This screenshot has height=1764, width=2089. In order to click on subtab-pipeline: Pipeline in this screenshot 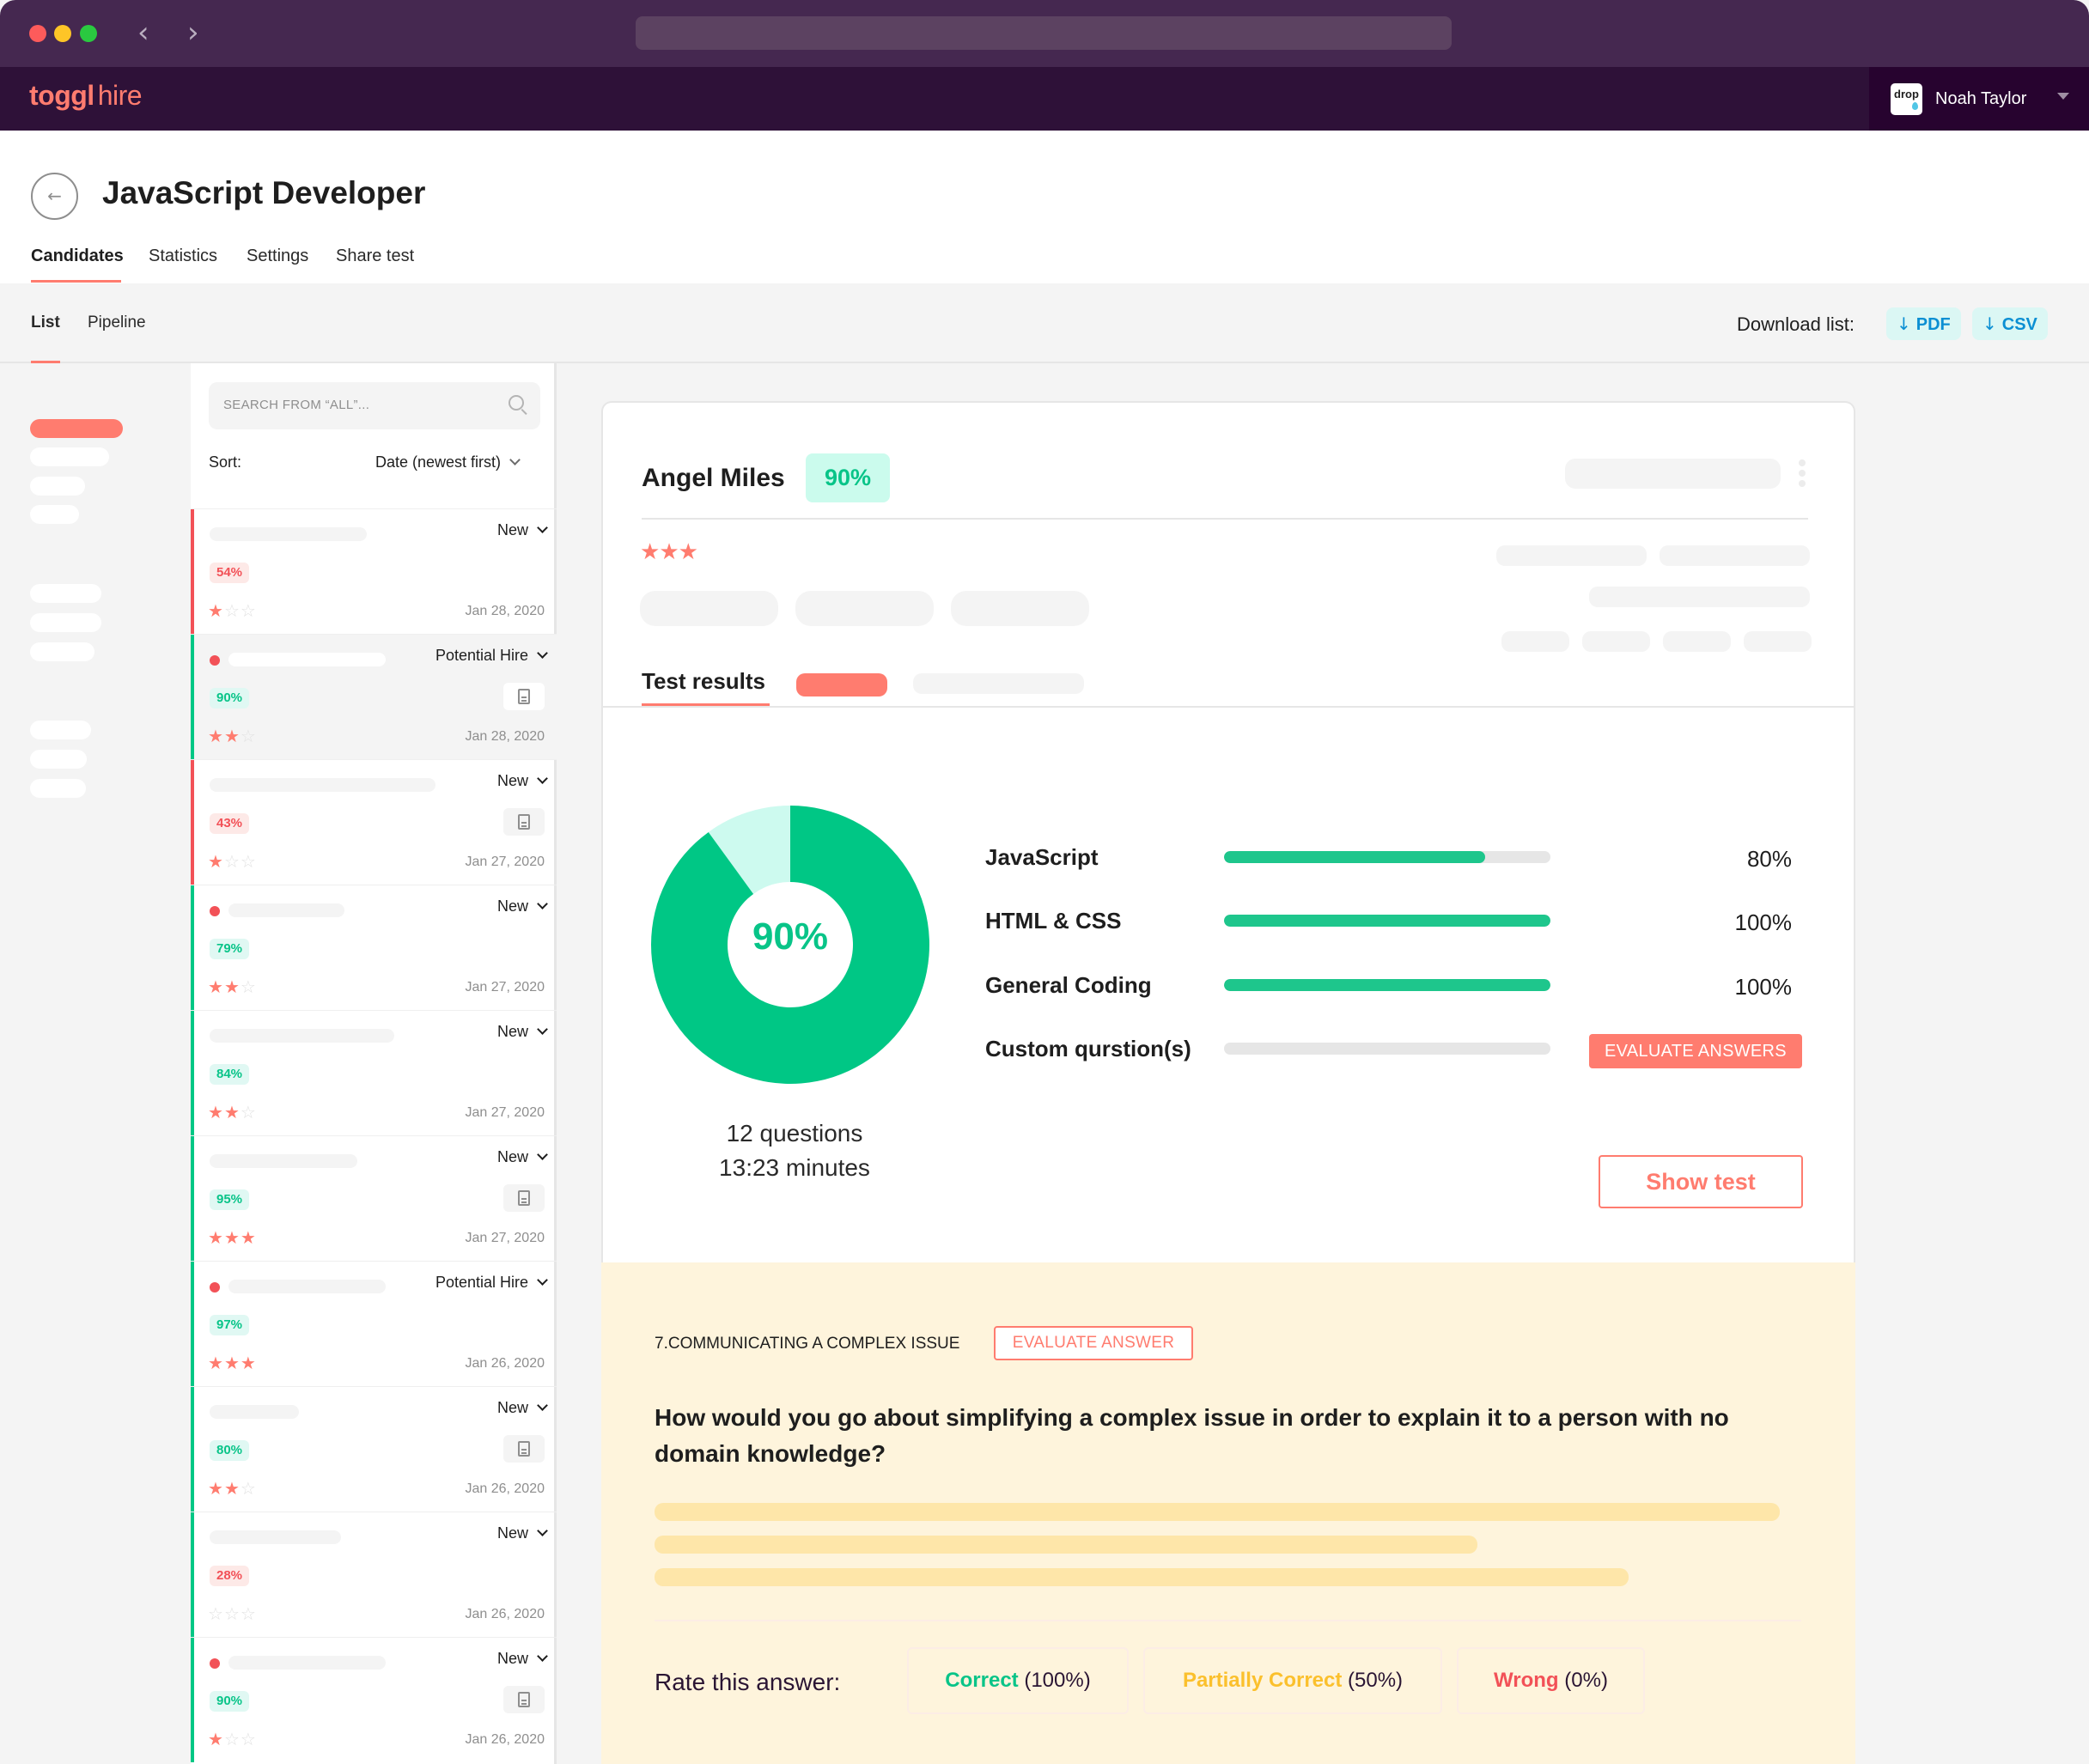, I will do `click(117, 322)`.